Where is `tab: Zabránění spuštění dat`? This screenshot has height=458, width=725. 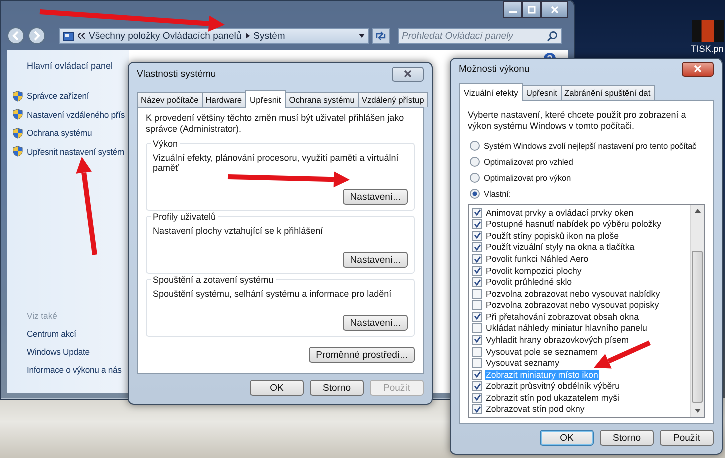 tab: Zabránění spuštění dat is located at coordinates (607, 92).